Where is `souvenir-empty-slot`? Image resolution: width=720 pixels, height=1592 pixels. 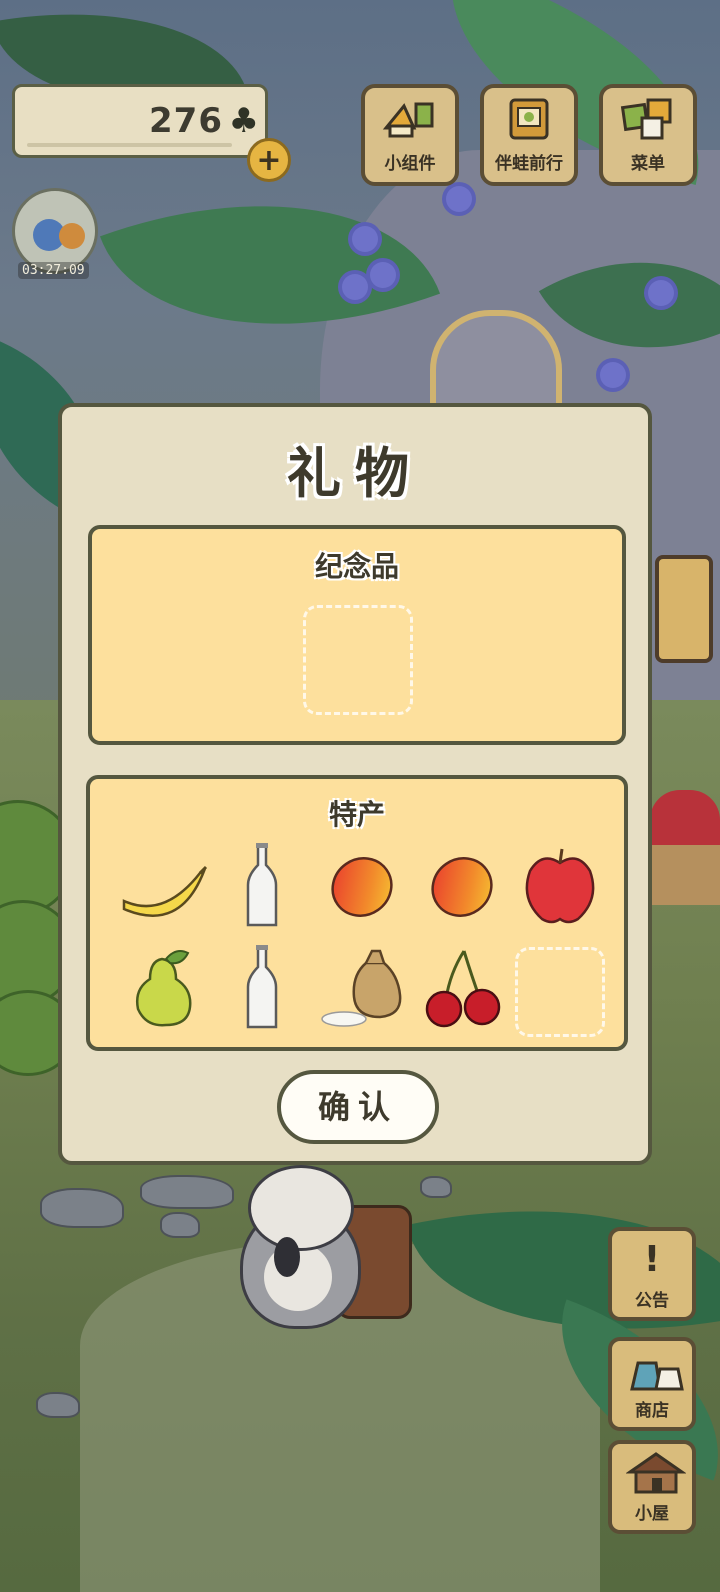
souvenir-empty-slot is located at coordinates (358, 660).